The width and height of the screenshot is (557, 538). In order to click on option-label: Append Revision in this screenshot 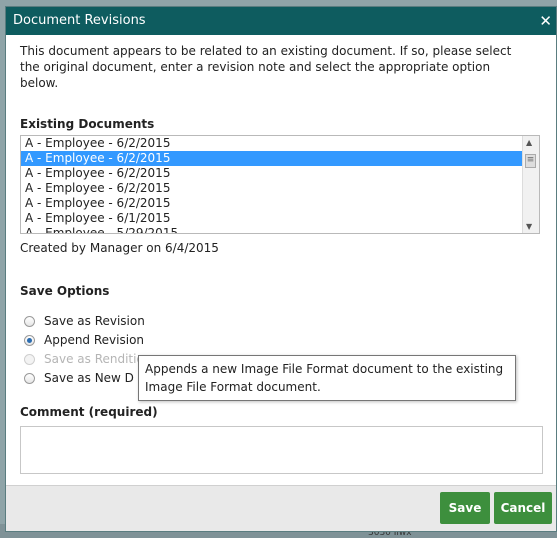, I will do `click(94, 340)`.